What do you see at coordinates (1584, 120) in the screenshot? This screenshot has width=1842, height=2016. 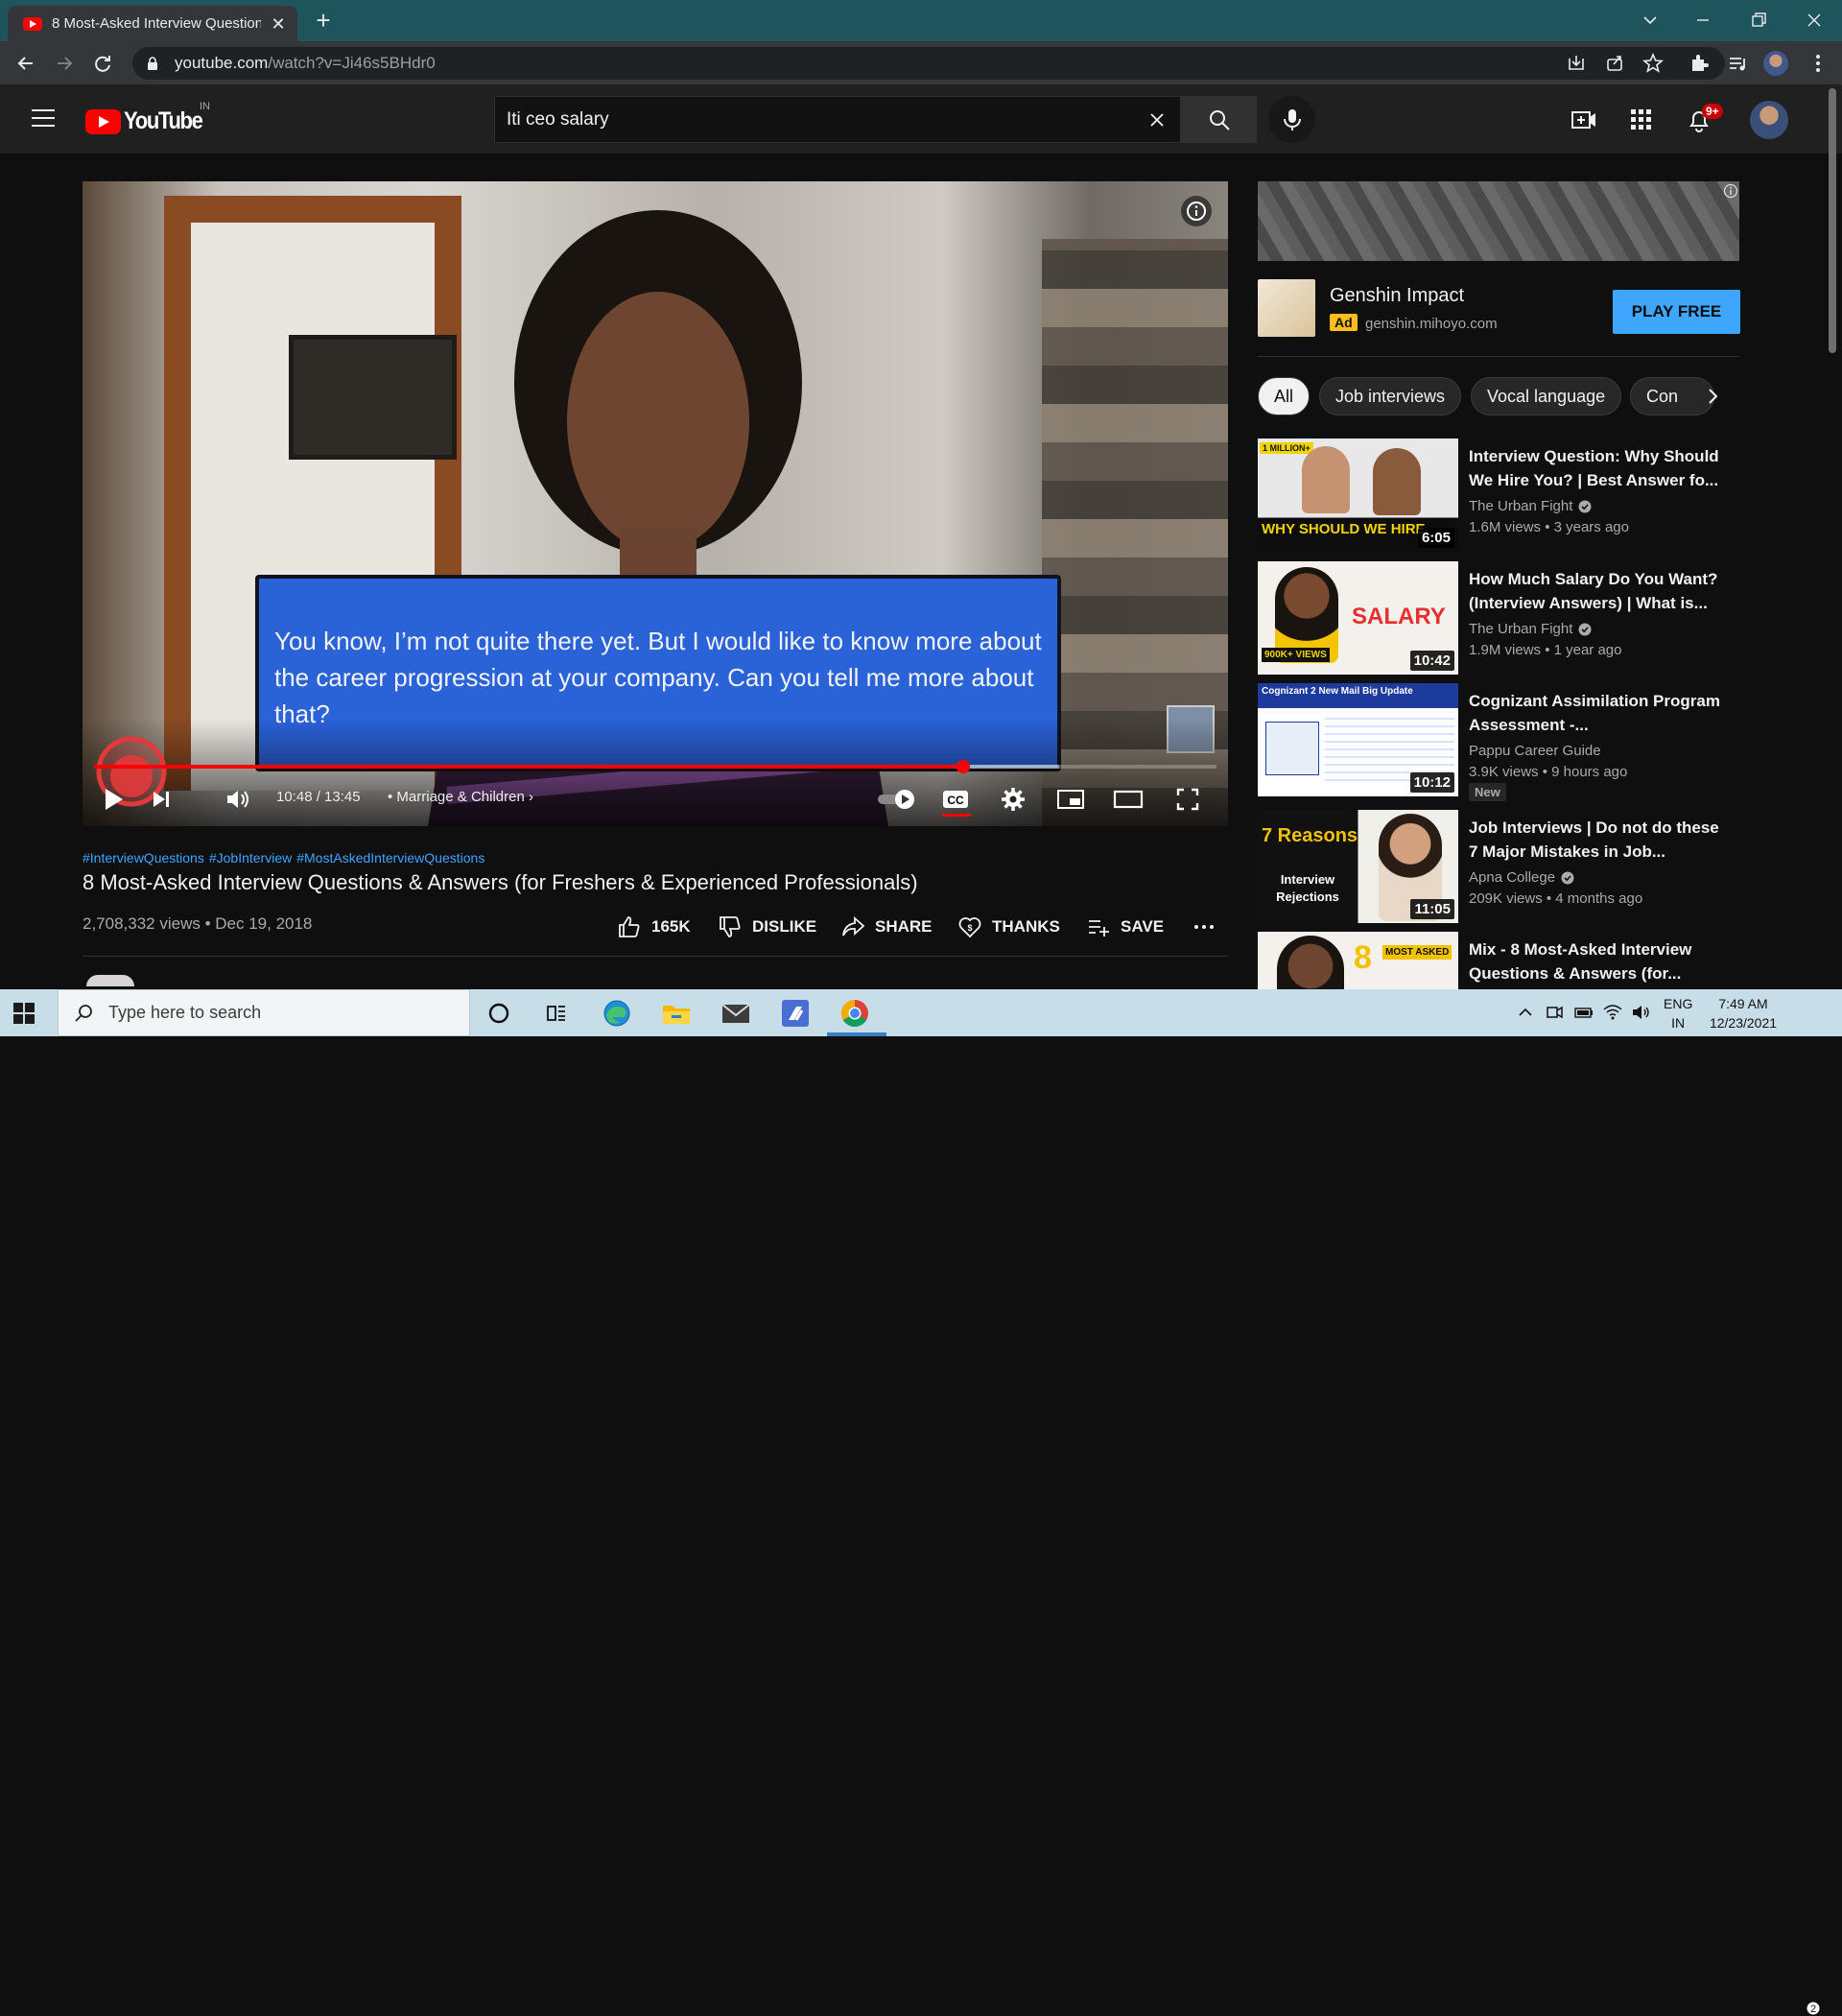 I see `create-video-icon` at bounding box center [1584, 120].